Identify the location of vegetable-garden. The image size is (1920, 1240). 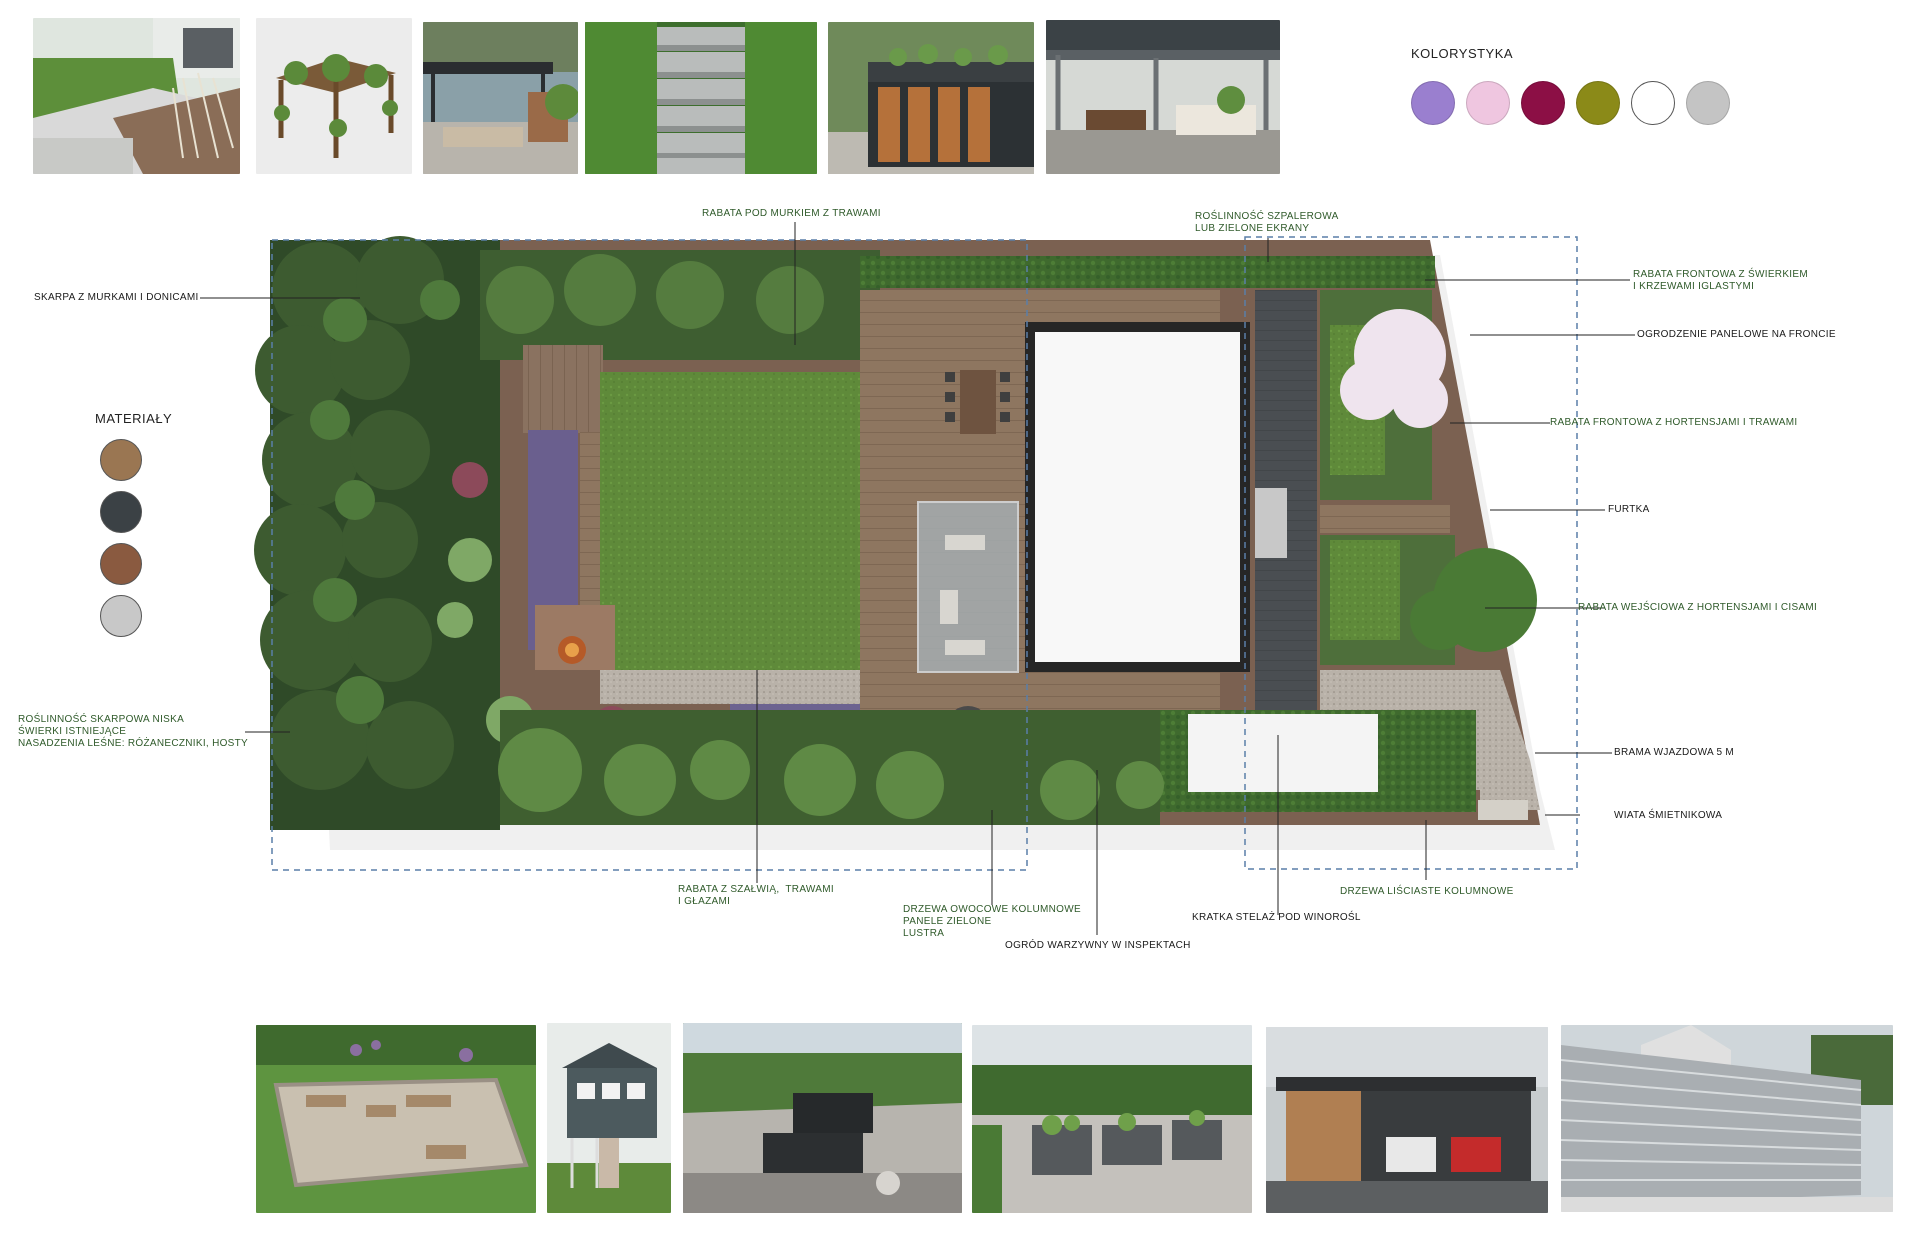
(1283, 753).